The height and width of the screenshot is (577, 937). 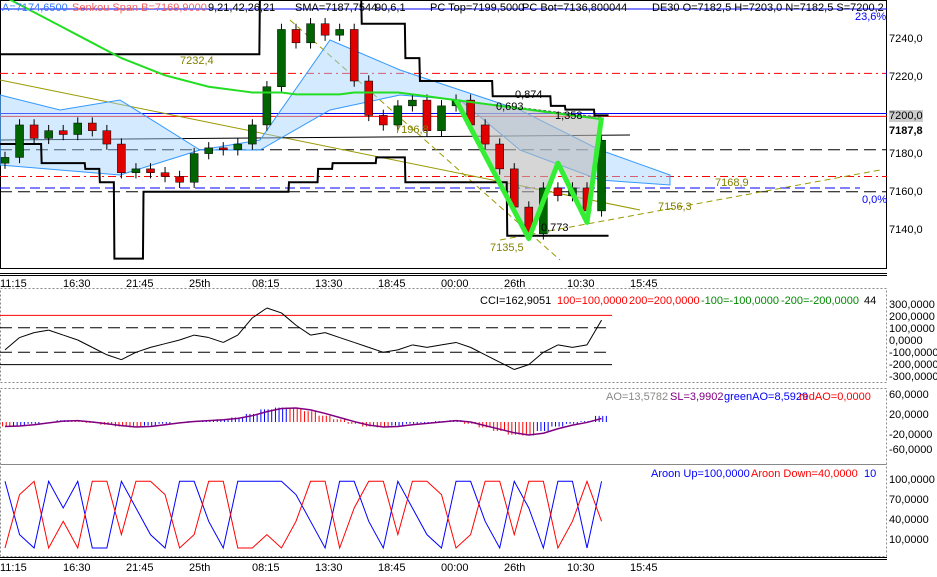 What do you see at coordinates (569, 116) in the screenshot?
I see `ratio-1358: 1,358` at bounding box center [569, 116].